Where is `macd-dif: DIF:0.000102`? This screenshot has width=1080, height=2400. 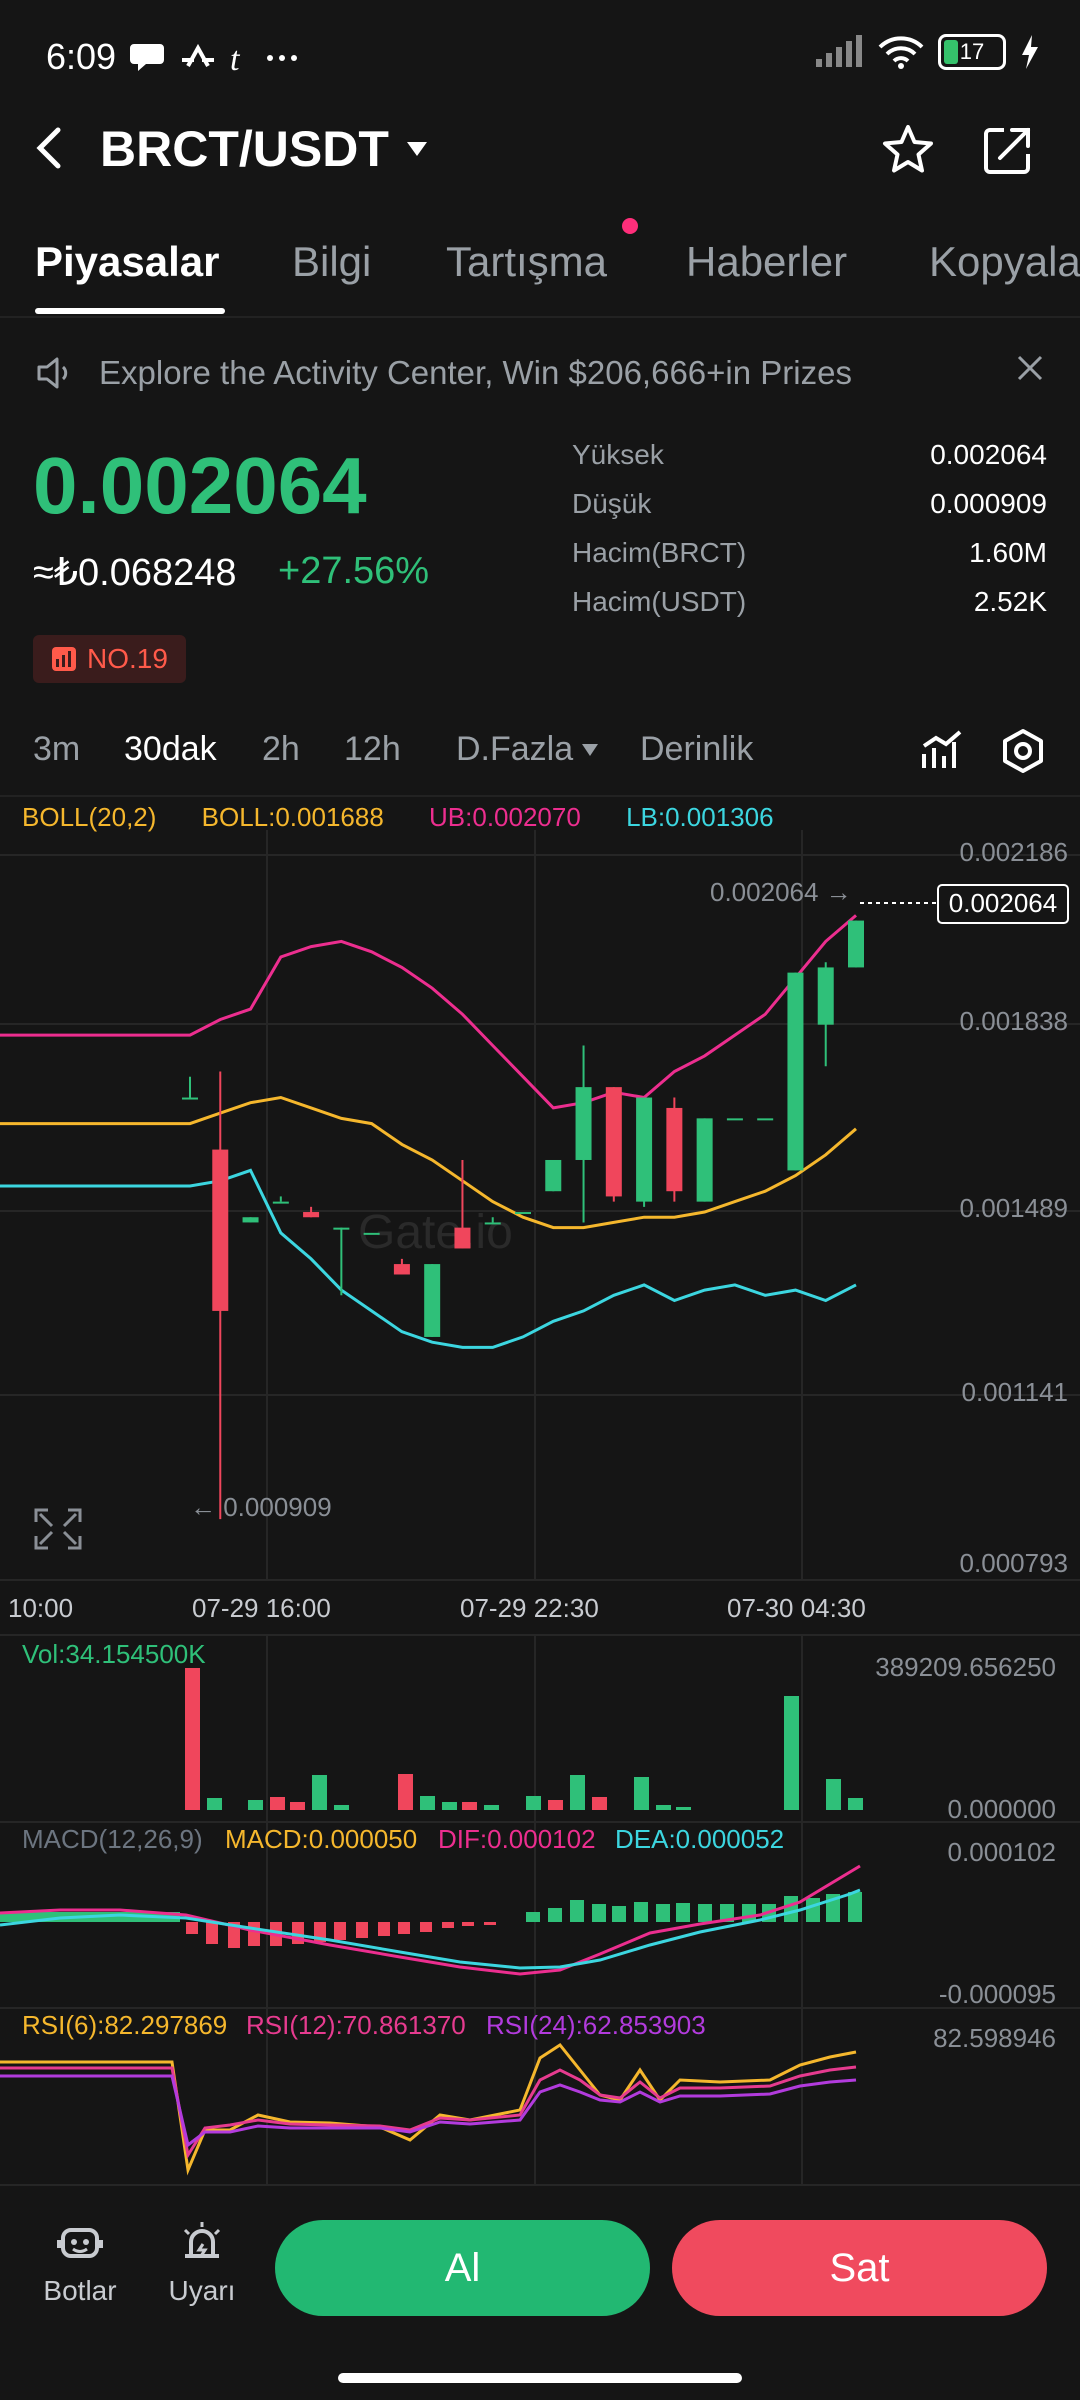
macd-dif: DIF:0.000102 is located at coordinates (517, 1839).